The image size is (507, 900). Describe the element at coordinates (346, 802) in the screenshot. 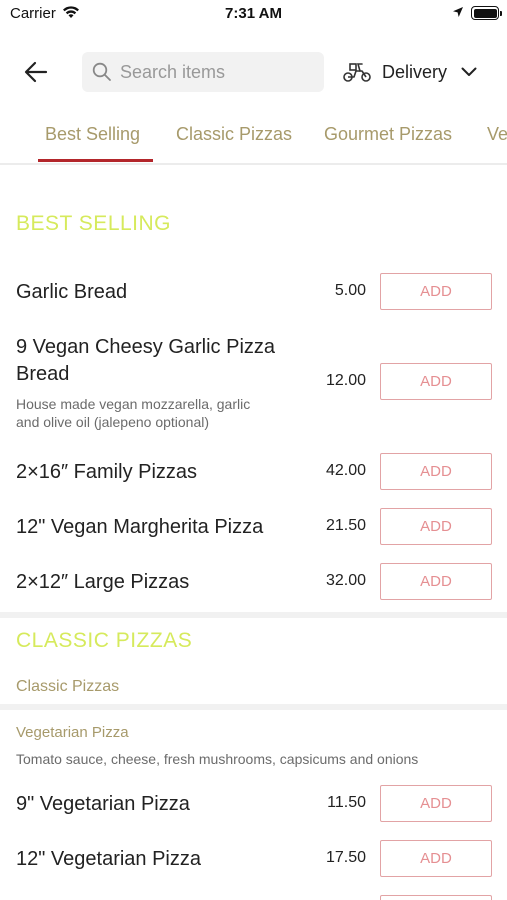

I see `item-price: 11.50` at that location.